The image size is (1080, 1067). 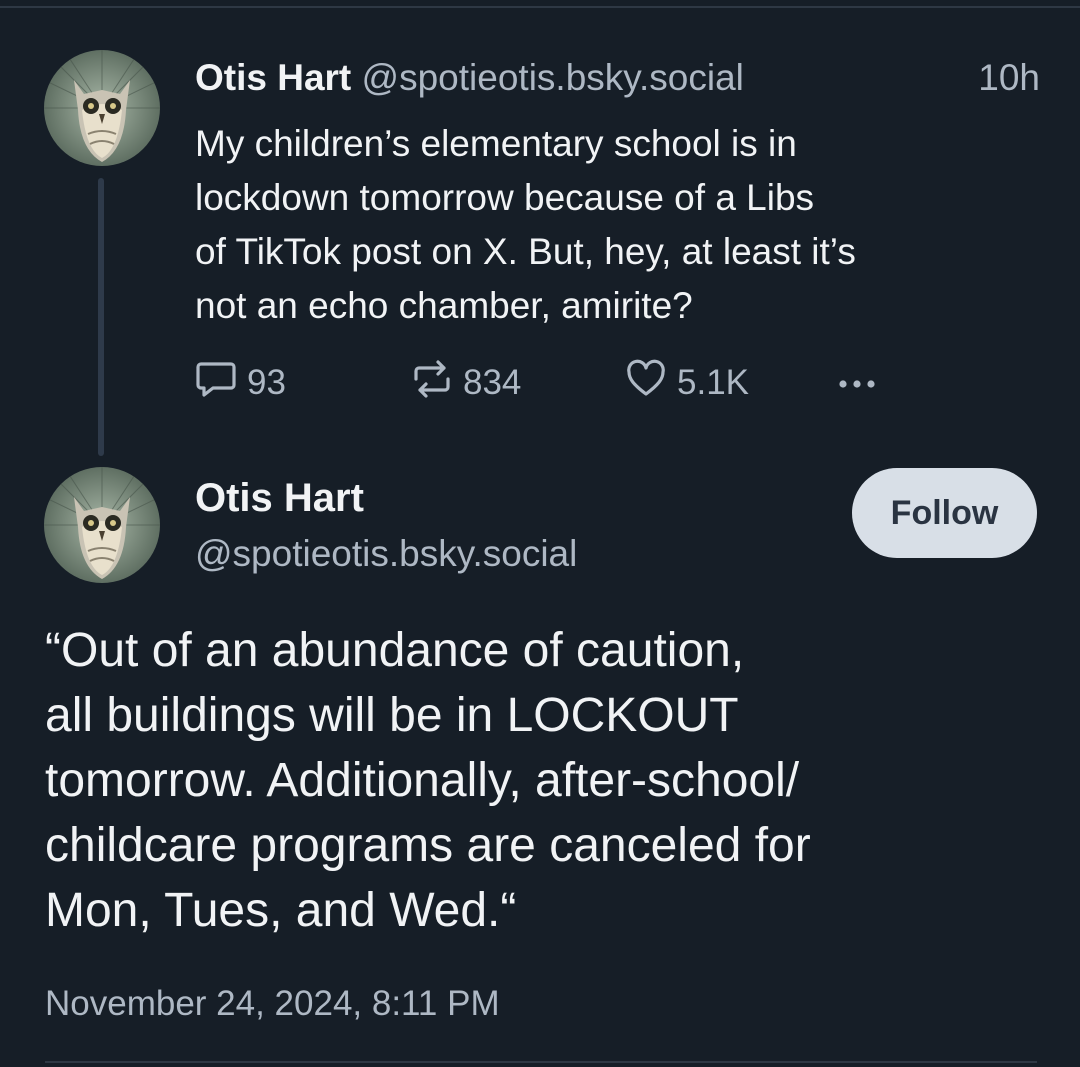 I want to click on repost-icon, so click(x=437, y=383).